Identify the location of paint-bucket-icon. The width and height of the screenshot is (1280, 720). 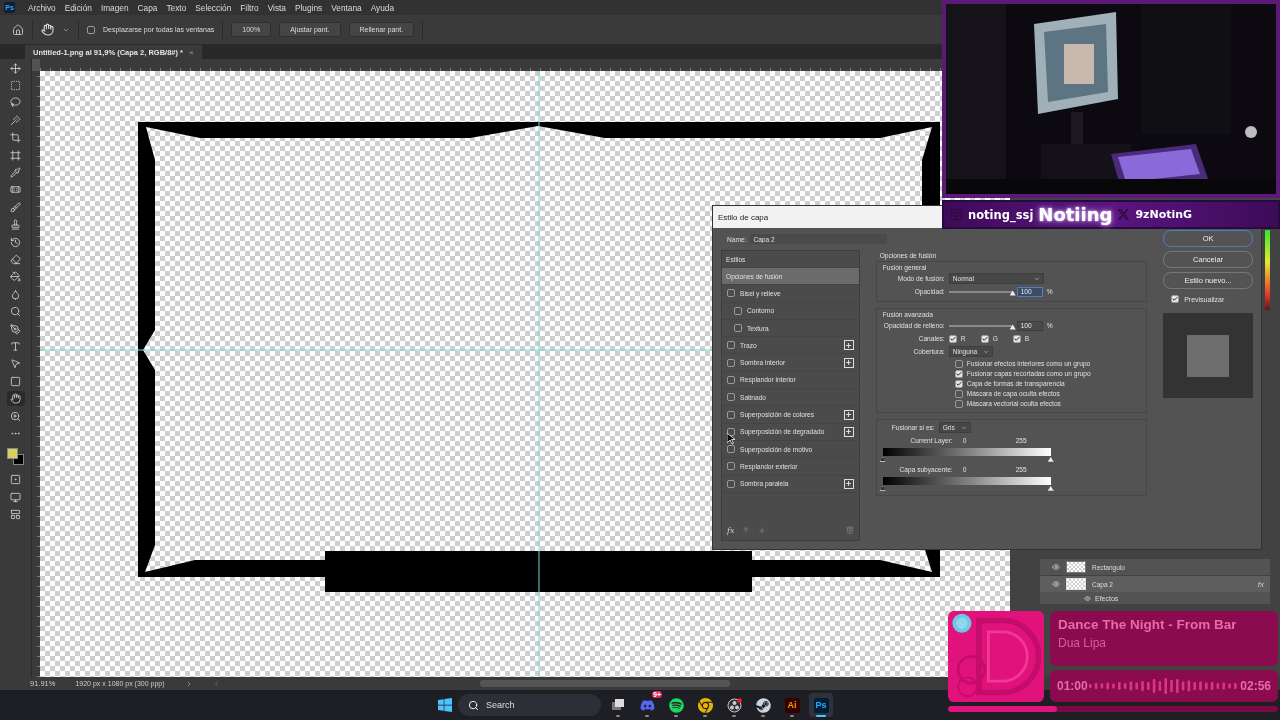
(15, 277).